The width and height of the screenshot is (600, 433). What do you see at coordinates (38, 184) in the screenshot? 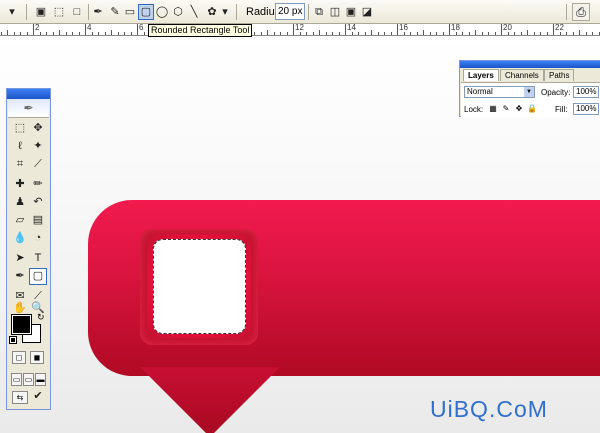
I see `brush-tool-icon: ✏` at bounding box center [38, 184].